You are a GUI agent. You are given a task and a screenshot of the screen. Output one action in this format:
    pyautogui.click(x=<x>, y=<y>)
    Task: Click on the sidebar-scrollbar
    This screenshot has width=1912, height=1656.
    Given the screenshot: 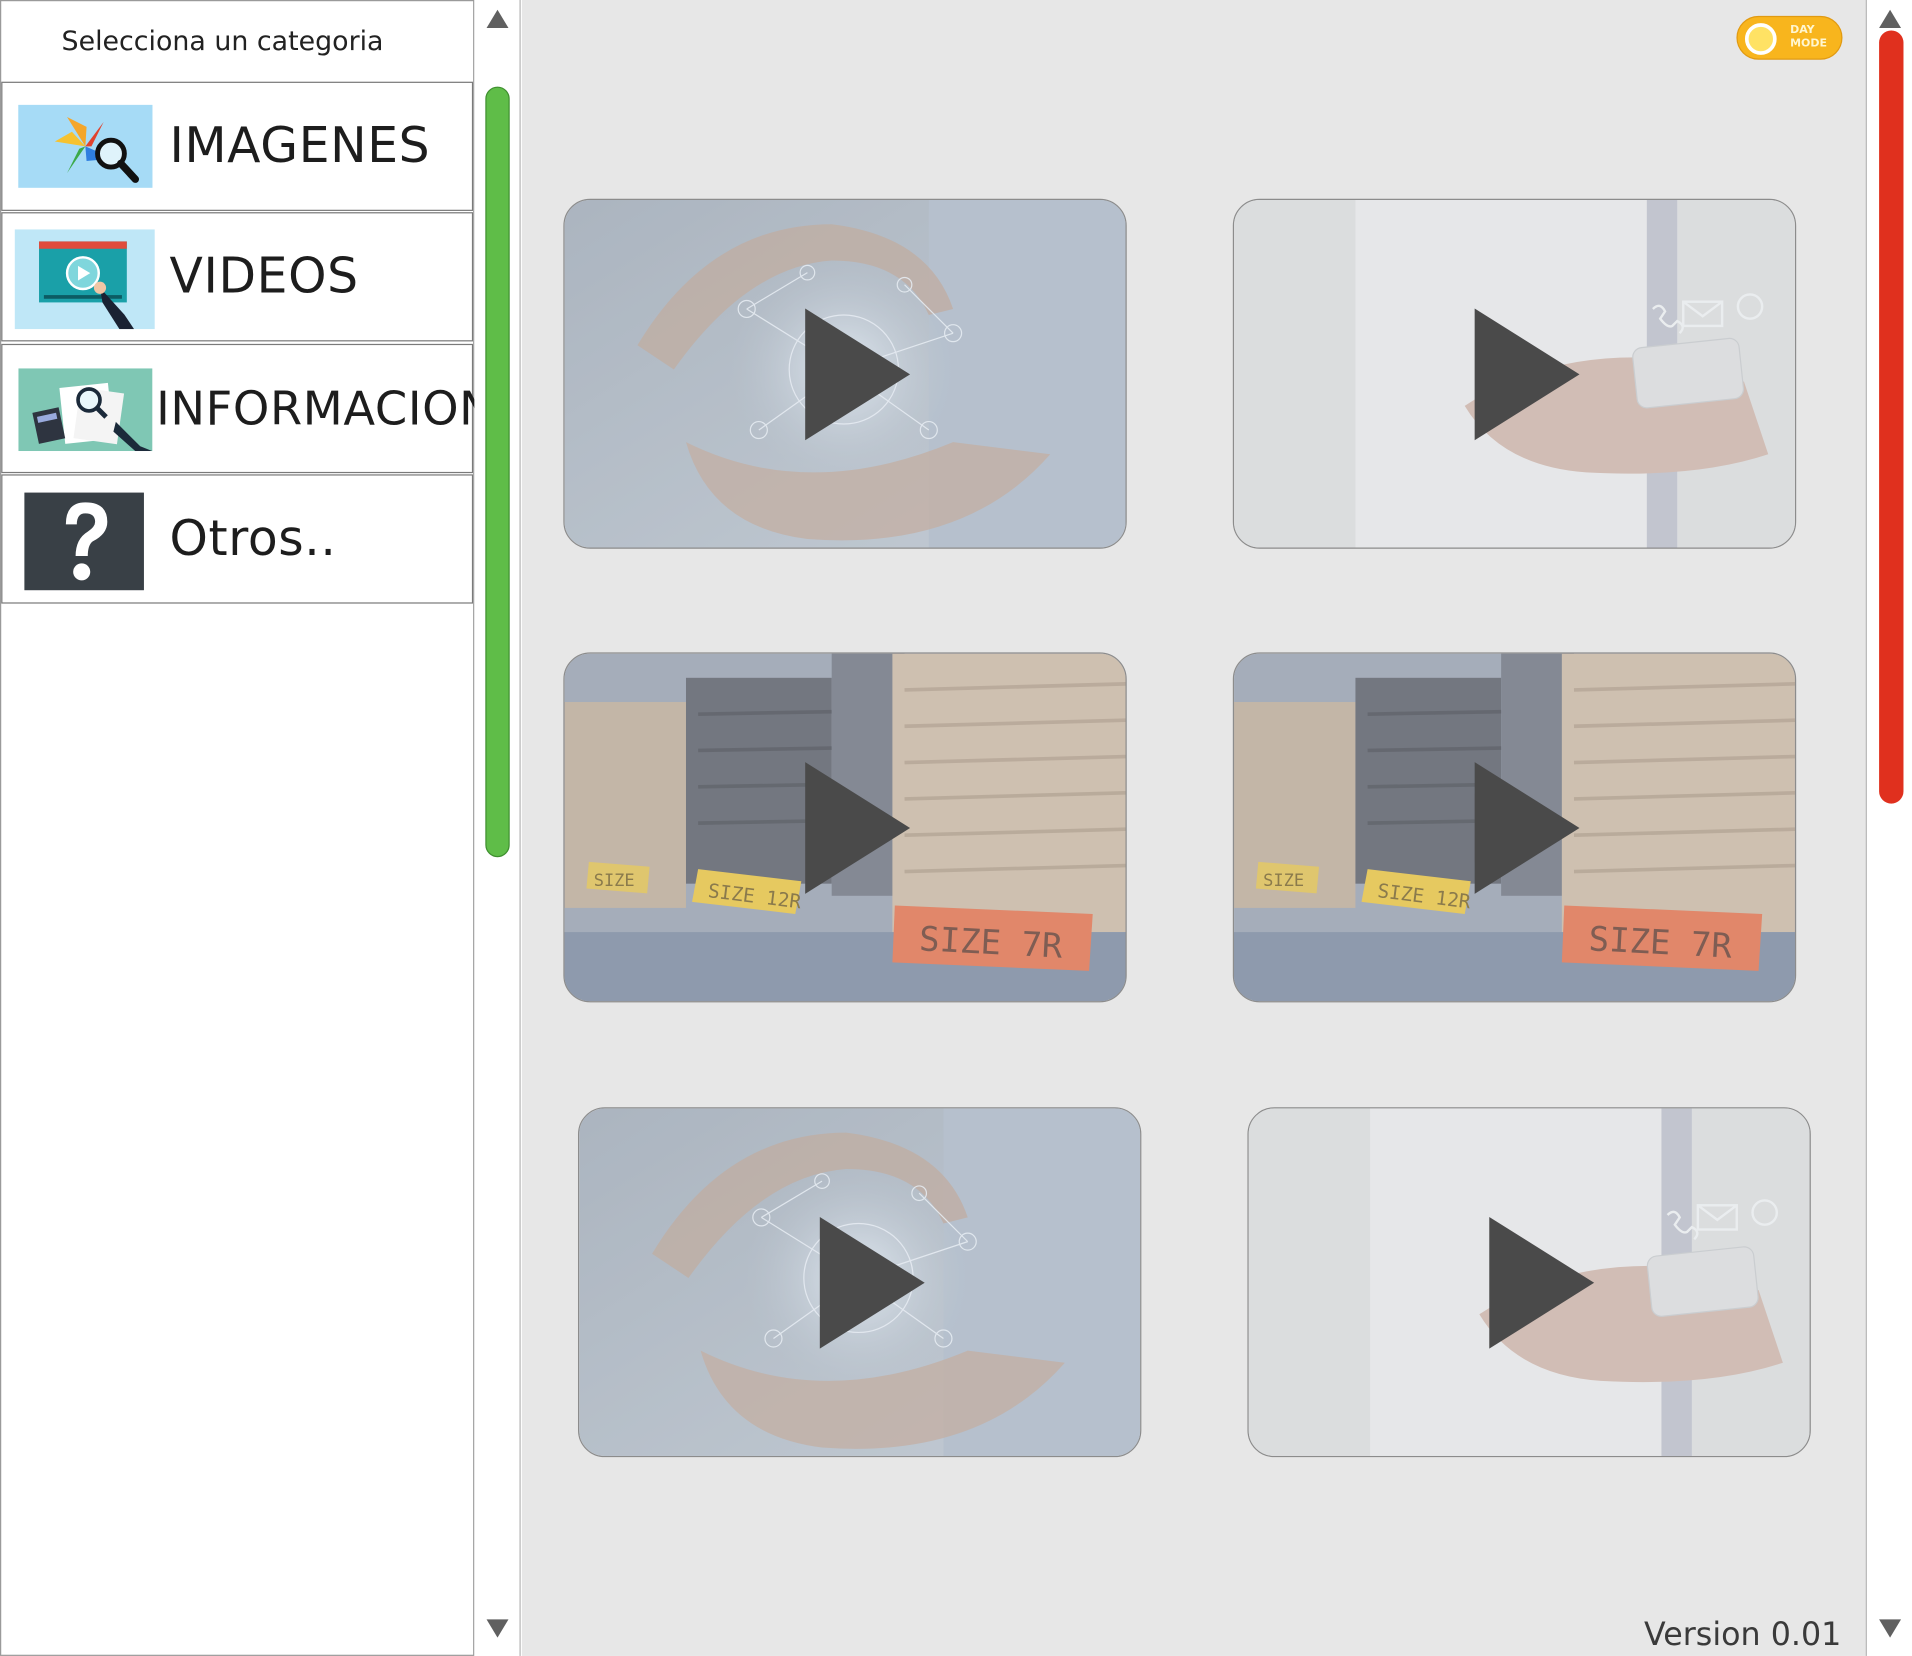 What is the action you would take?
    pyautogui.click(x=497, y=828)
    